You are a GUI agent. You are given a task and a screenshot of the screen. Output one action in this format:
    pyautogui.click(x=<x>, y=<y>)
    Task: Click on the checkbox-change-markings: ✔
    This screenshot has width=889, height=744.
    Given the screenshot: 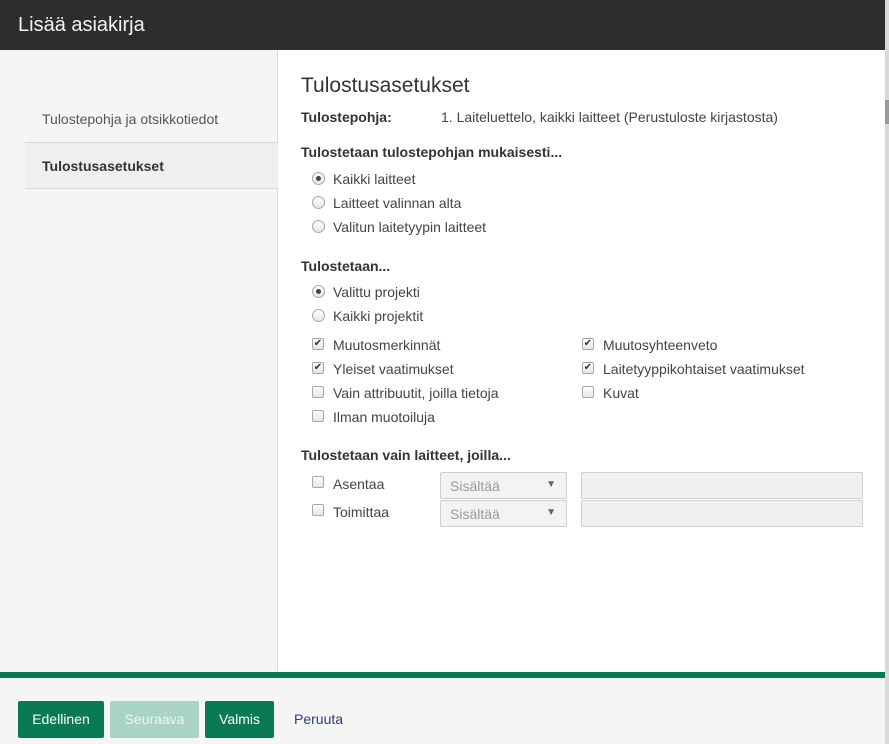 What is the action you would take?
    pyautogui.click(x=318, y=344)
    